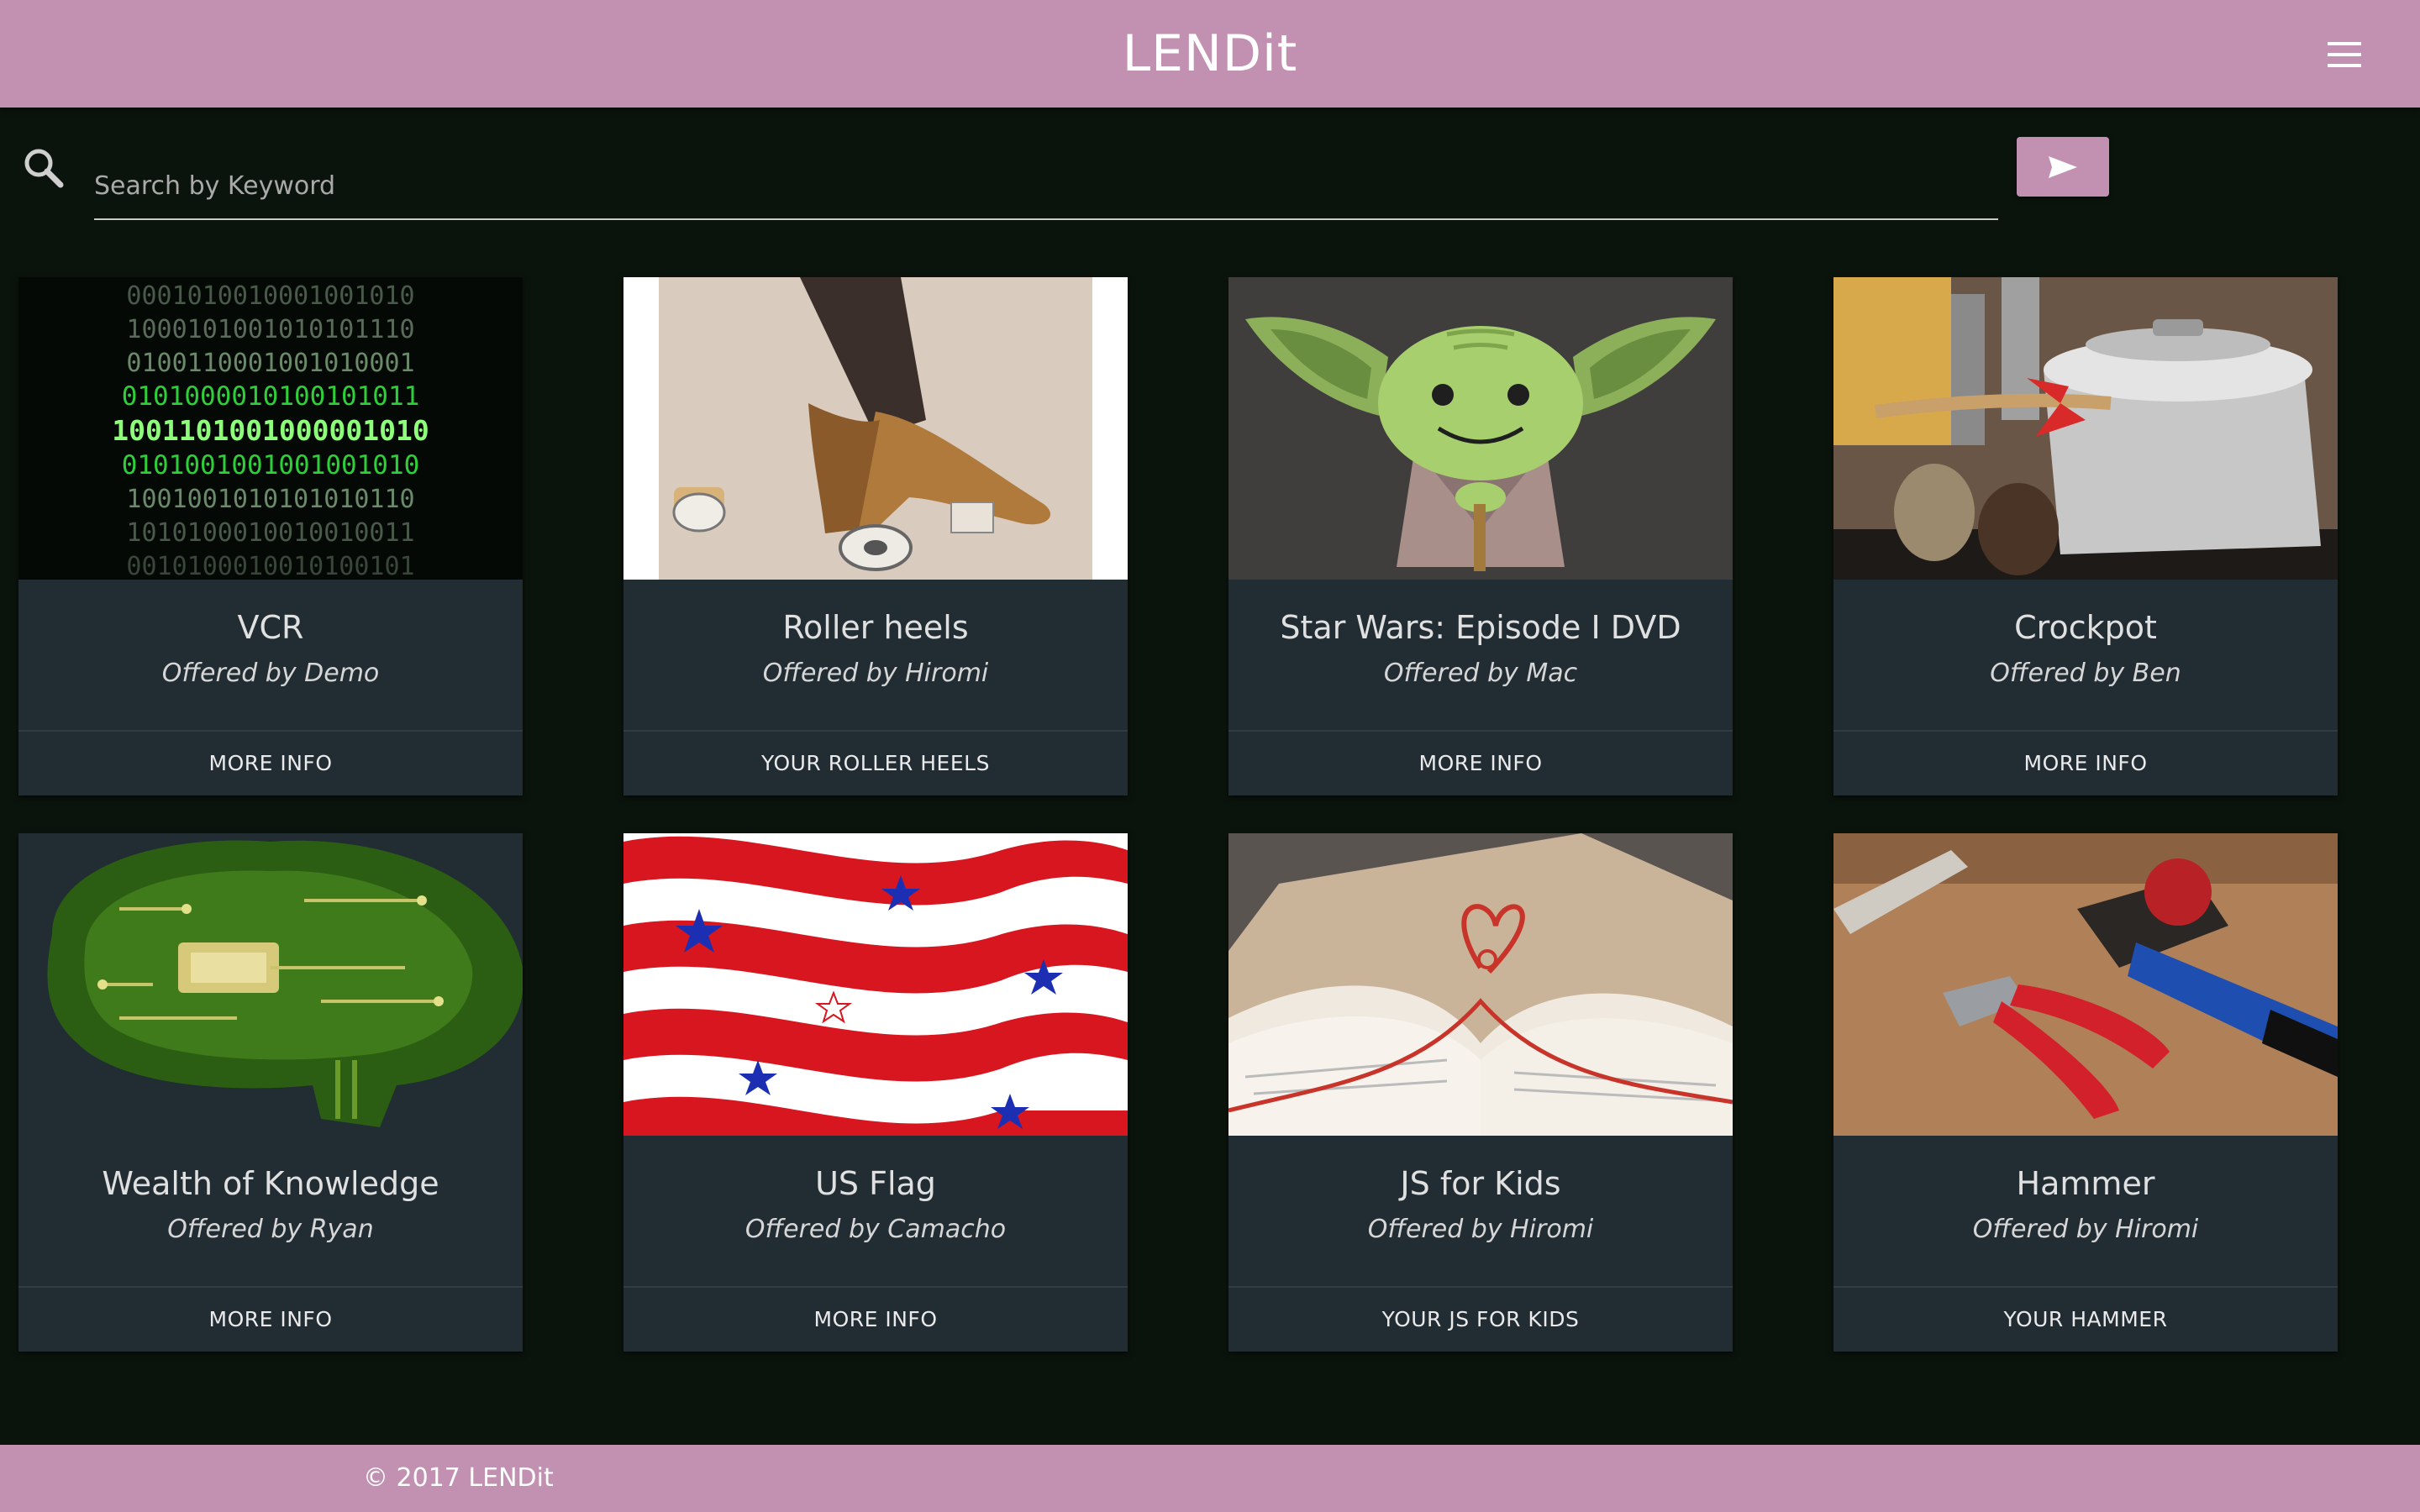 The image size is (2420, 1512). Describe the element at coordinates (875, 1183) in the screenshot. I see `item-title: US Flag` at that location.